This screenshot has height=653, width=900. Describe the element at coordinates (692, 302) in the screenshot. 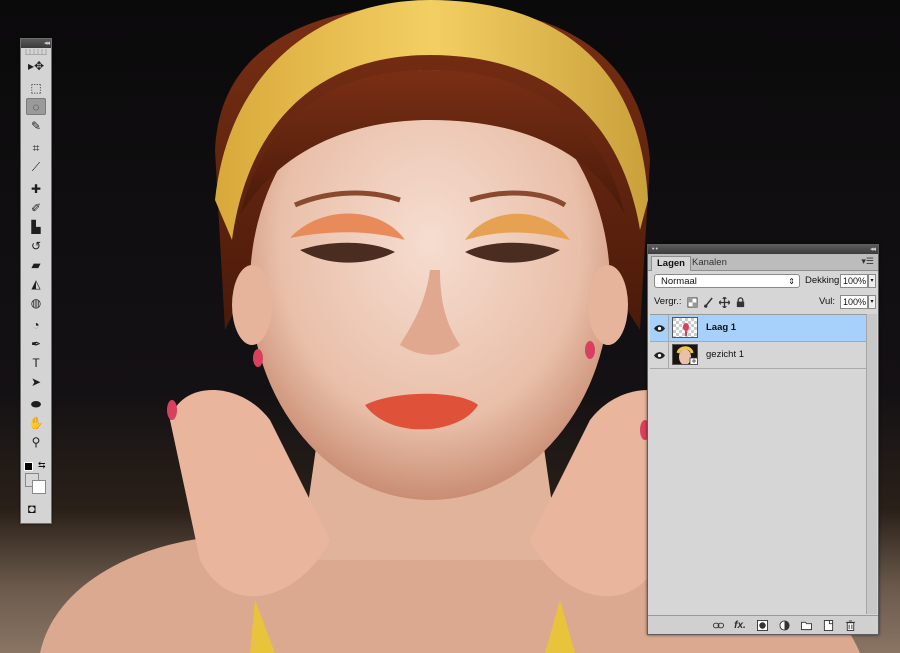

I see `lock-transparent-icon` at that location.